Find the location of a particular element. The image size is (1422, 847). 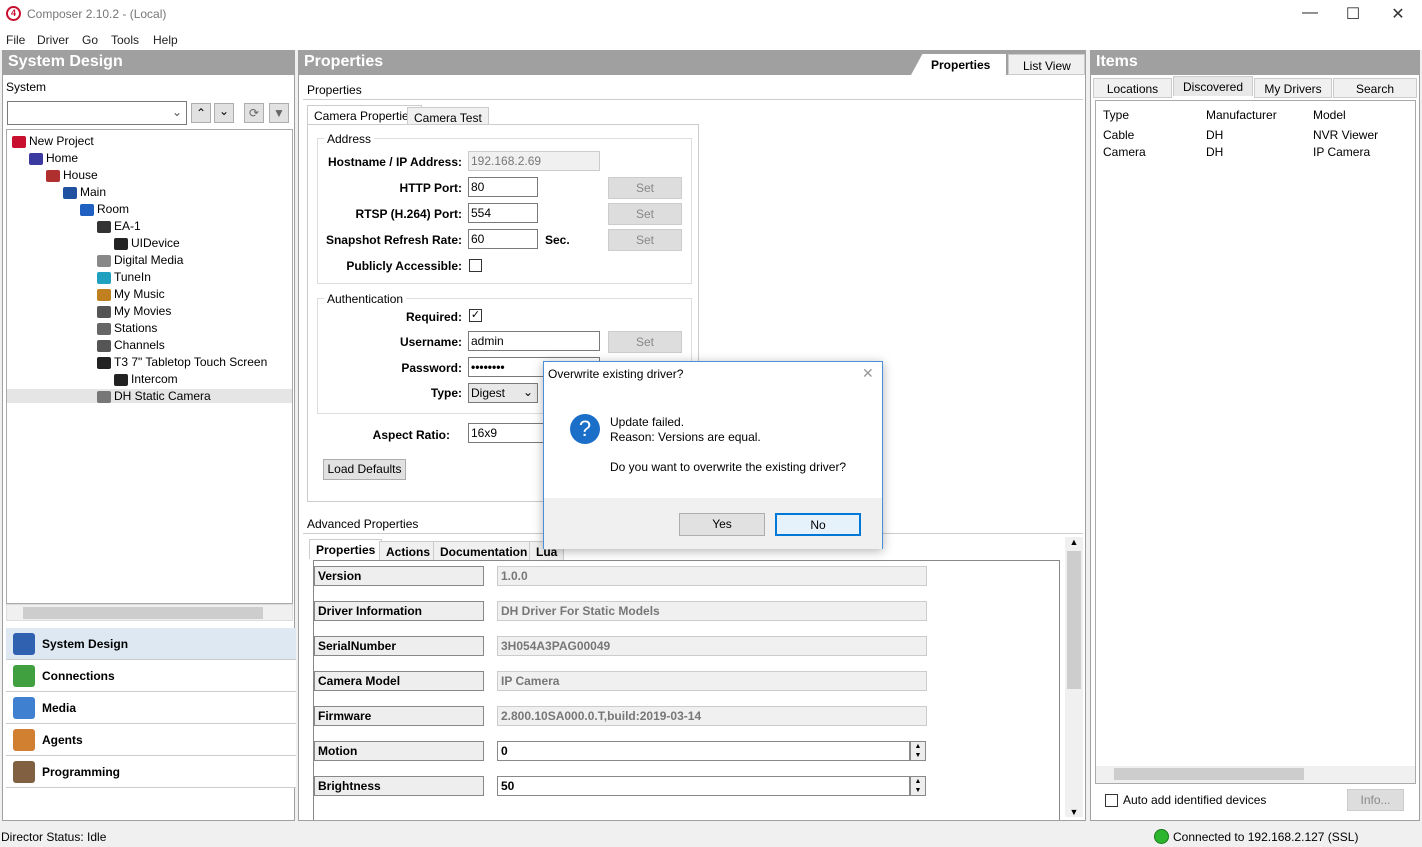

menu-bar: File Driver Go Tools Help is located at coordinates (711, 39).